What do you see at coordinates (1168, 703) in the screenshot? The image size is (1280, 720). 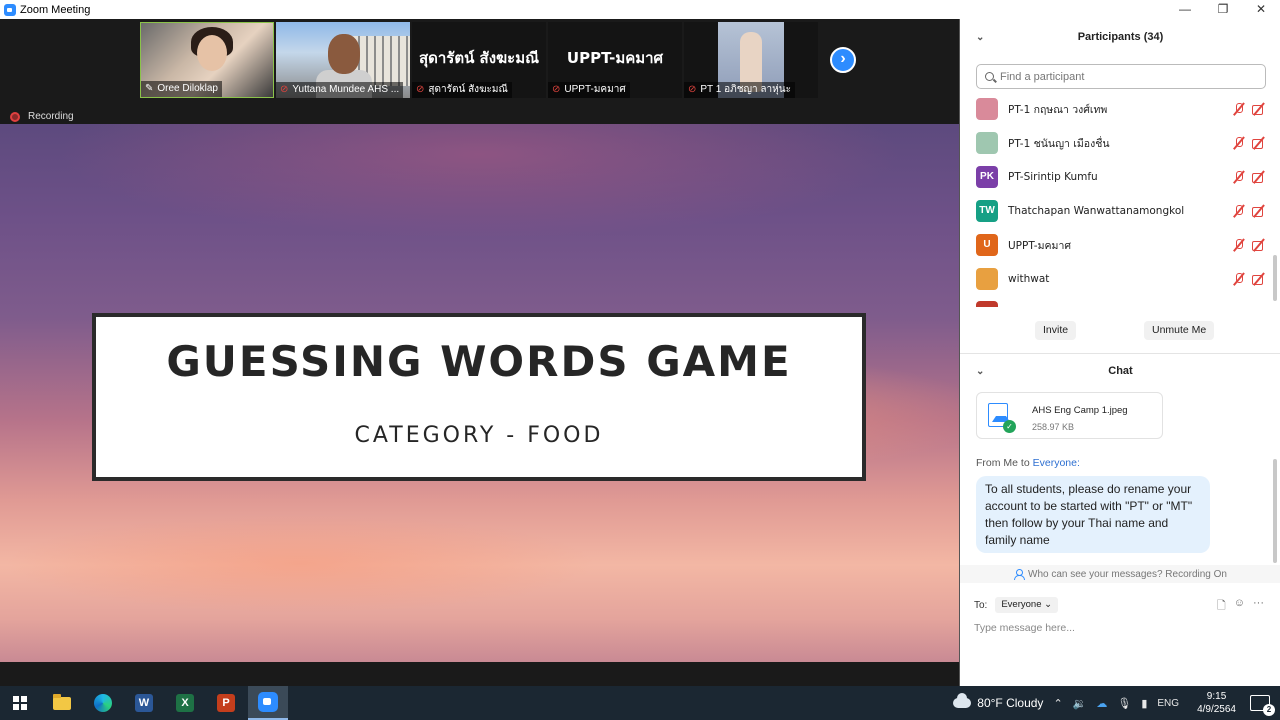 I see `language-indicator: ENG` at bounding box center [1168, 703].